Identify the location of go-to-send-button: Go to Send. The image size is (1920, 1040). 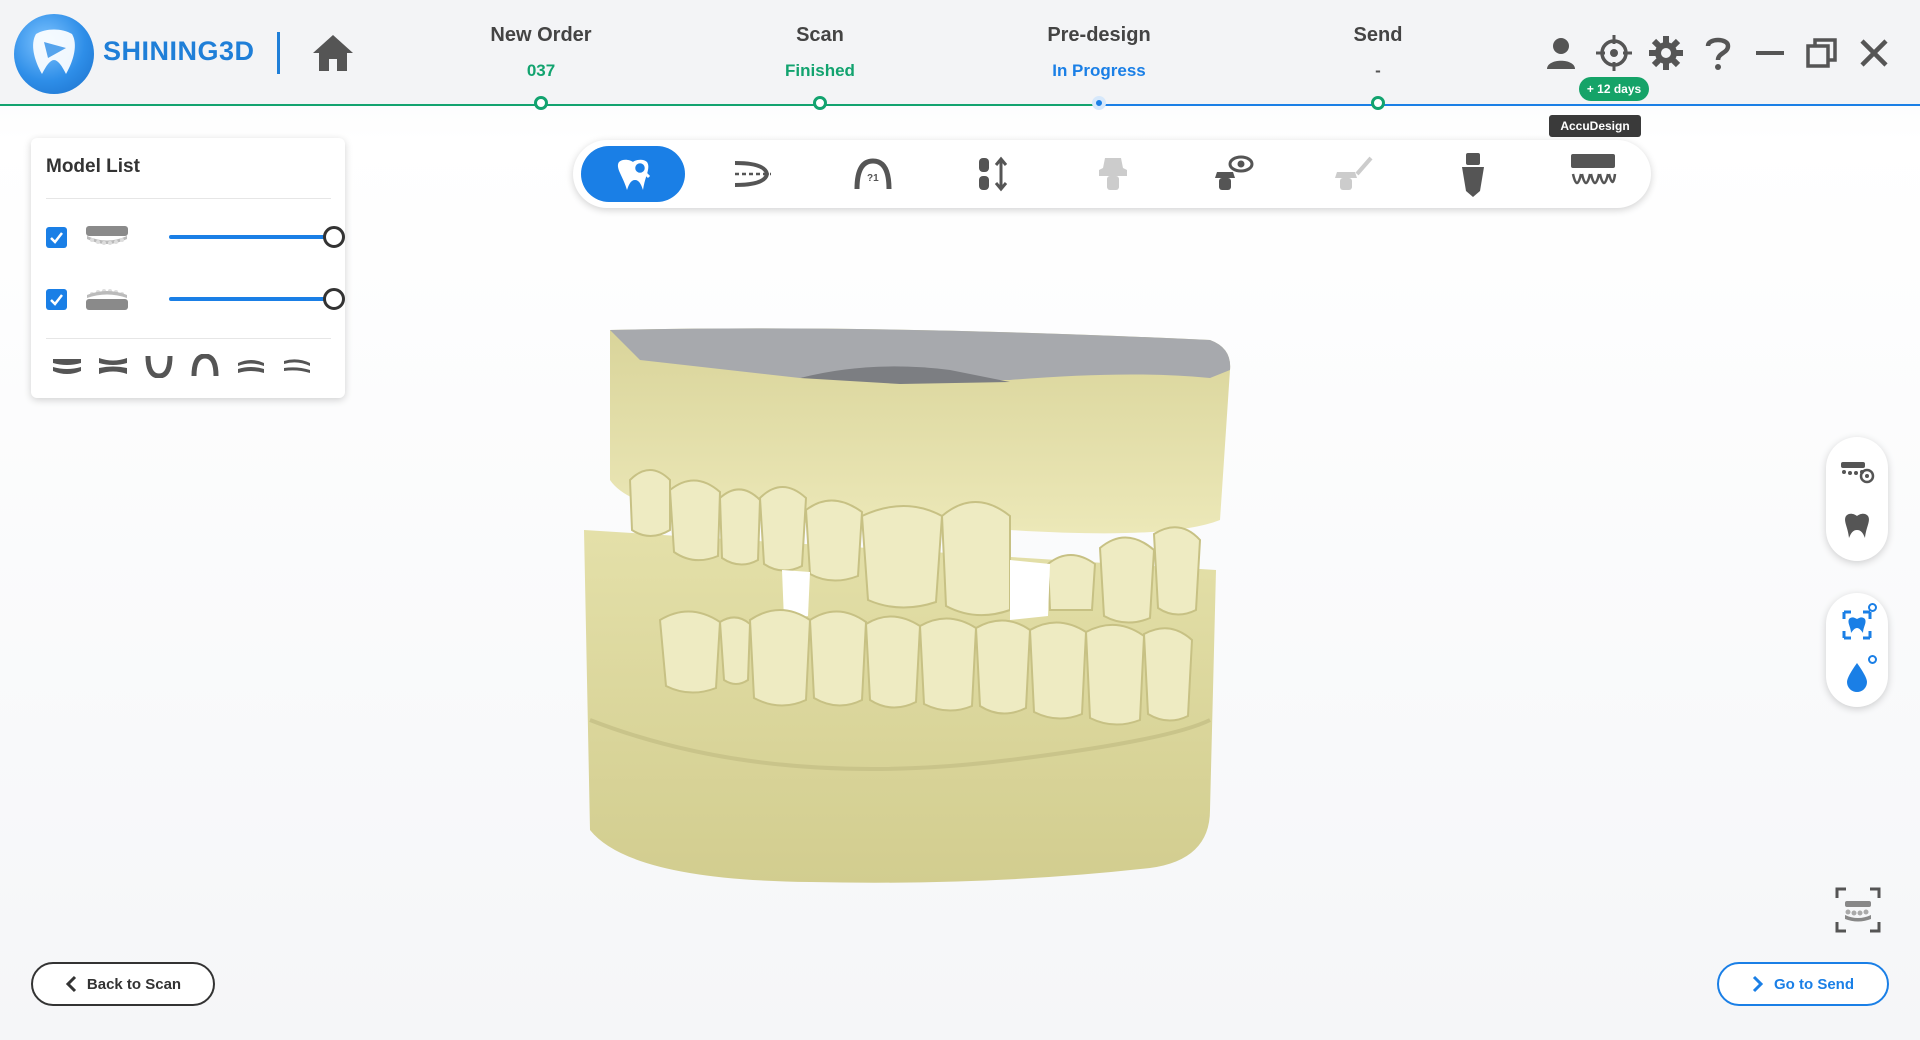
(1803, 984).